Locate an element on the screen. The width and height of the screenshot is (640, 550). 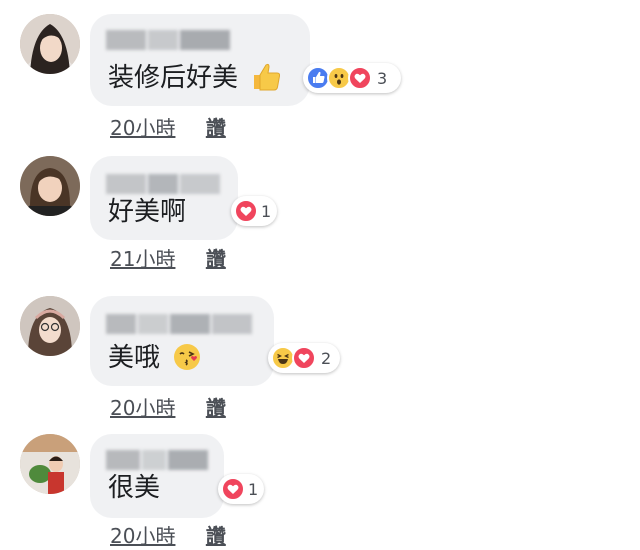
comment-bubble: 好美啊 is located at coordinates (164, 198).